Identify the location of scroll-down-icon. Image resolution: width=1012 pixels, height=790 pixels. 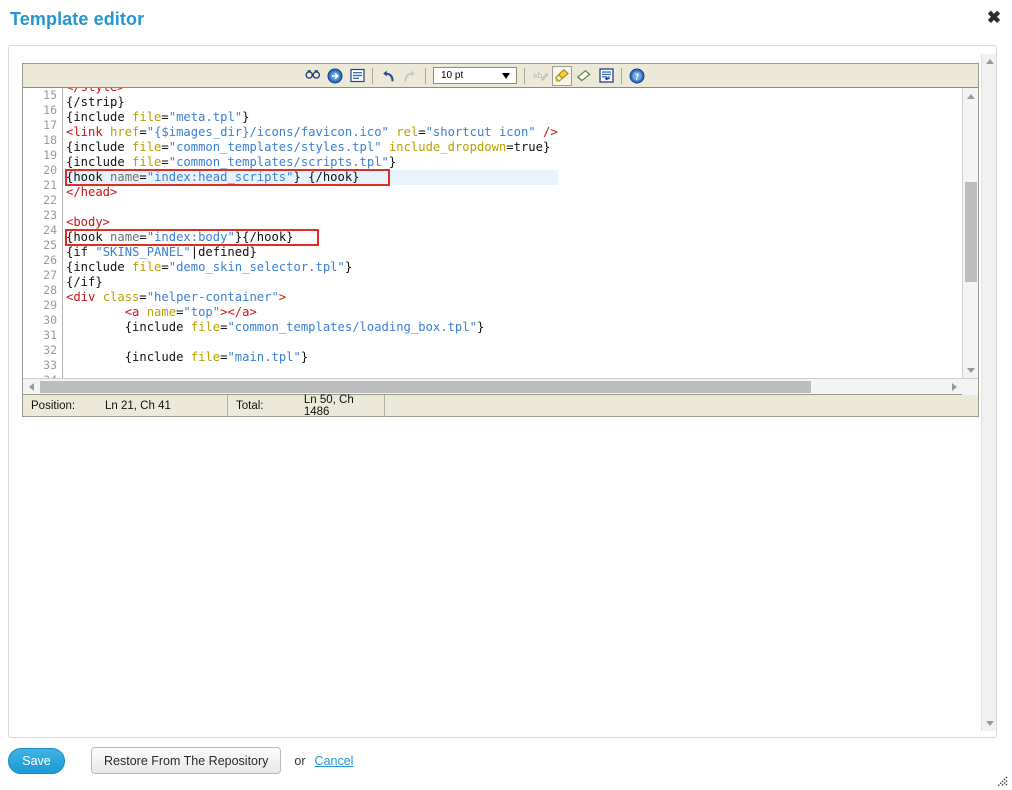
(970, 370).